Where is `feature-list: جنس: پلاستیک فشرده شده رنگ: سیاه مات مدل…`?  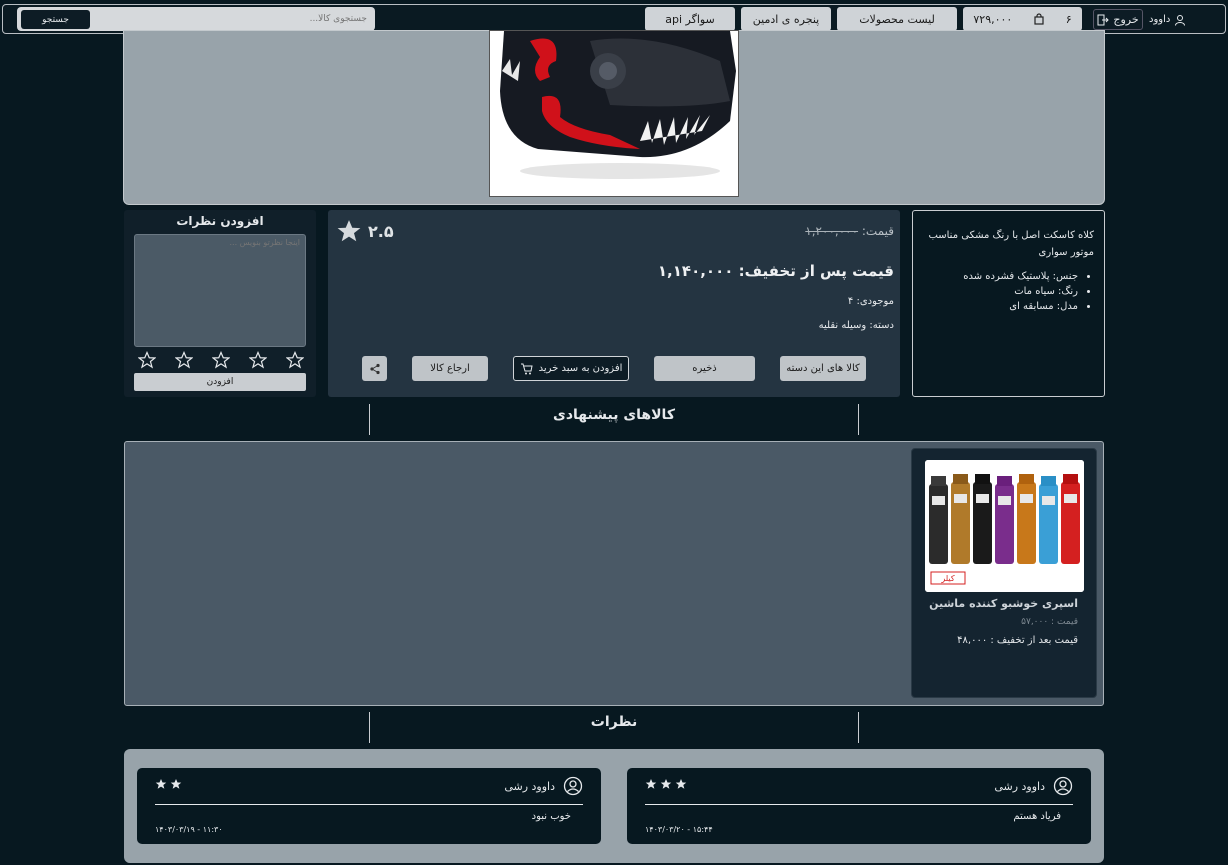
feature-list: جنس: پلاستیک فشرده شده رنگ: سیاه مات مدل… is located at coordinates (1008, 291).